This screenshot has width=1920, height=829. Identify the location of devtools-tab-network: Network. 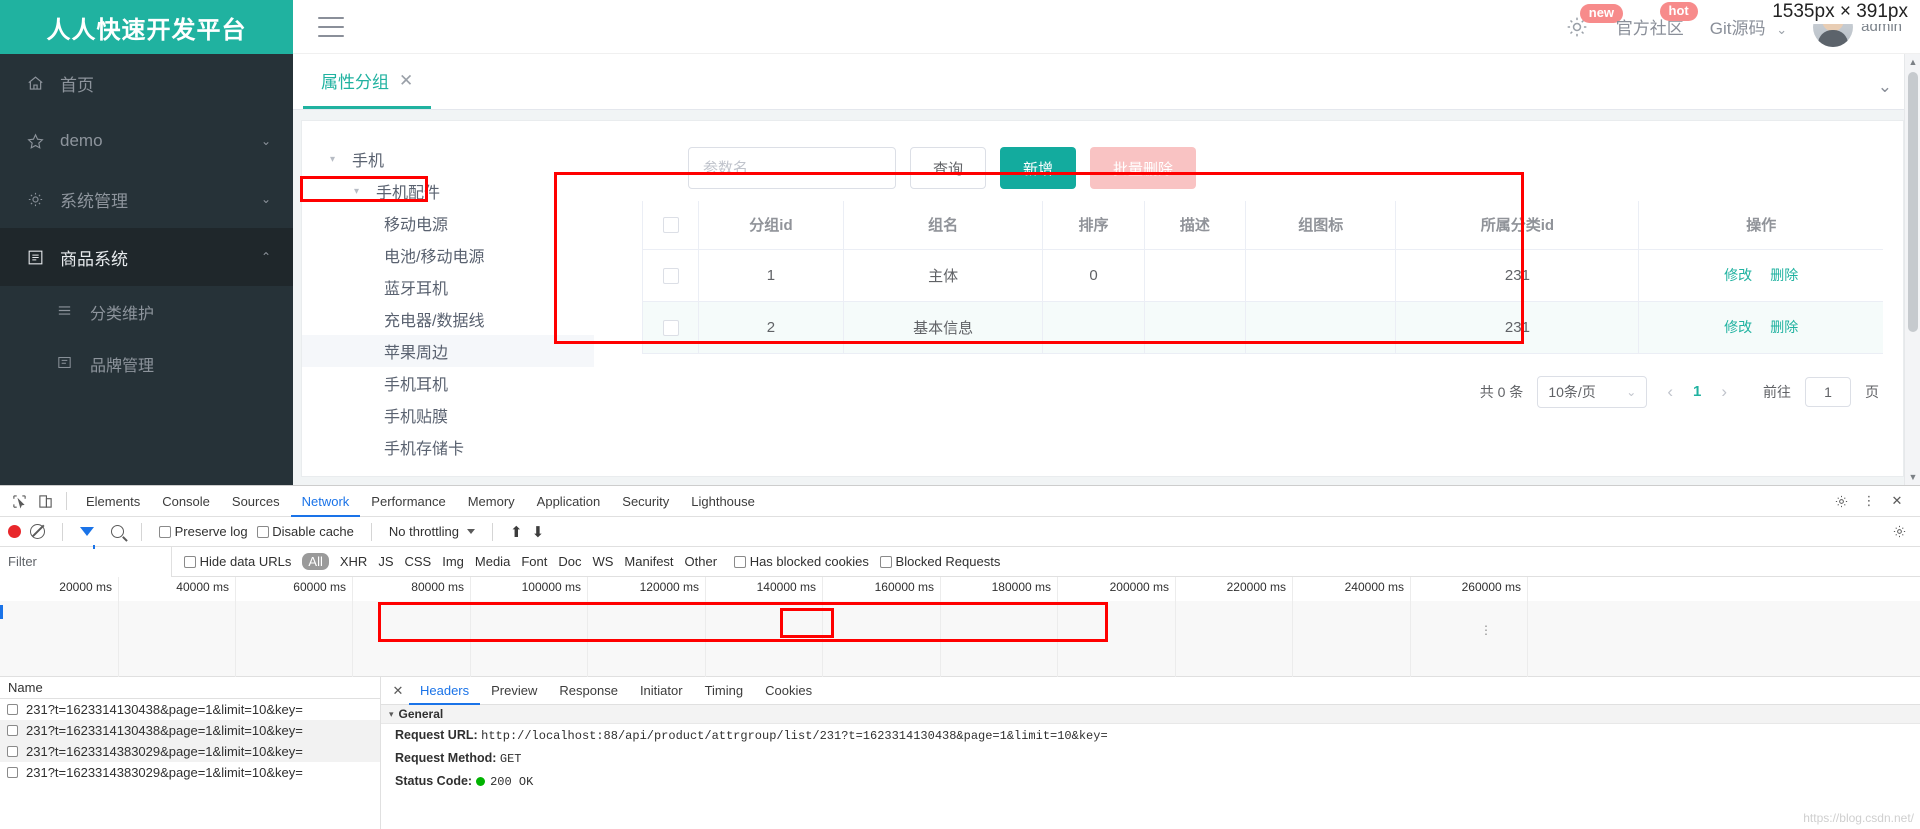
(326, 501).